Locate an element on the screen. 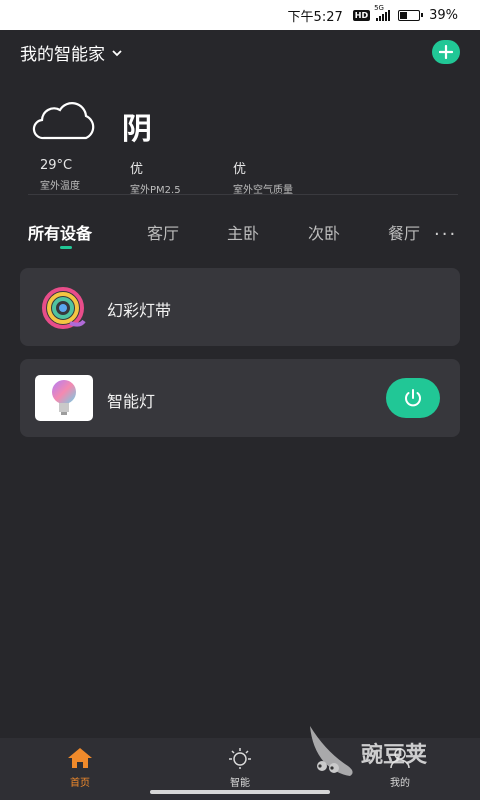 Image resolution: width=480 pixels, height=800 pixels. device-card-light-strip: 幻彩灯带 is located at coordinates (240, 307).